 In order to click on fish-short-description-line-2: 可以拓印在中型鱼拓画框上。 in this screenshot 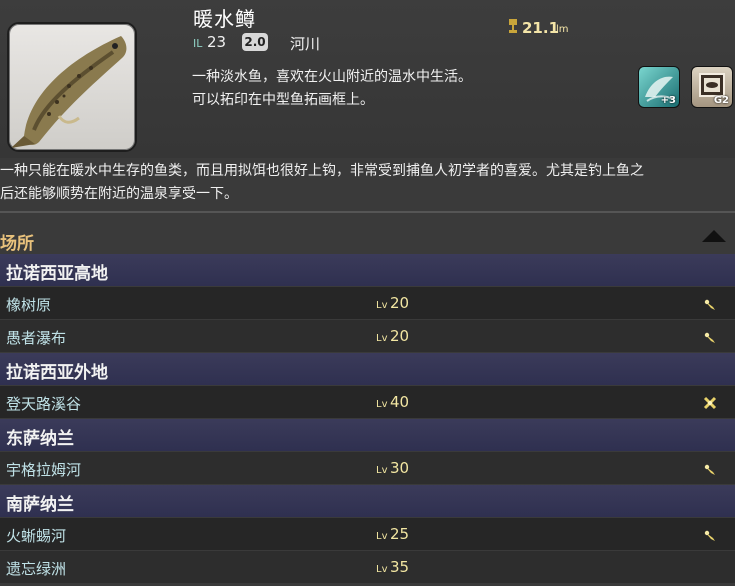, I will do `click(283, 100)`.